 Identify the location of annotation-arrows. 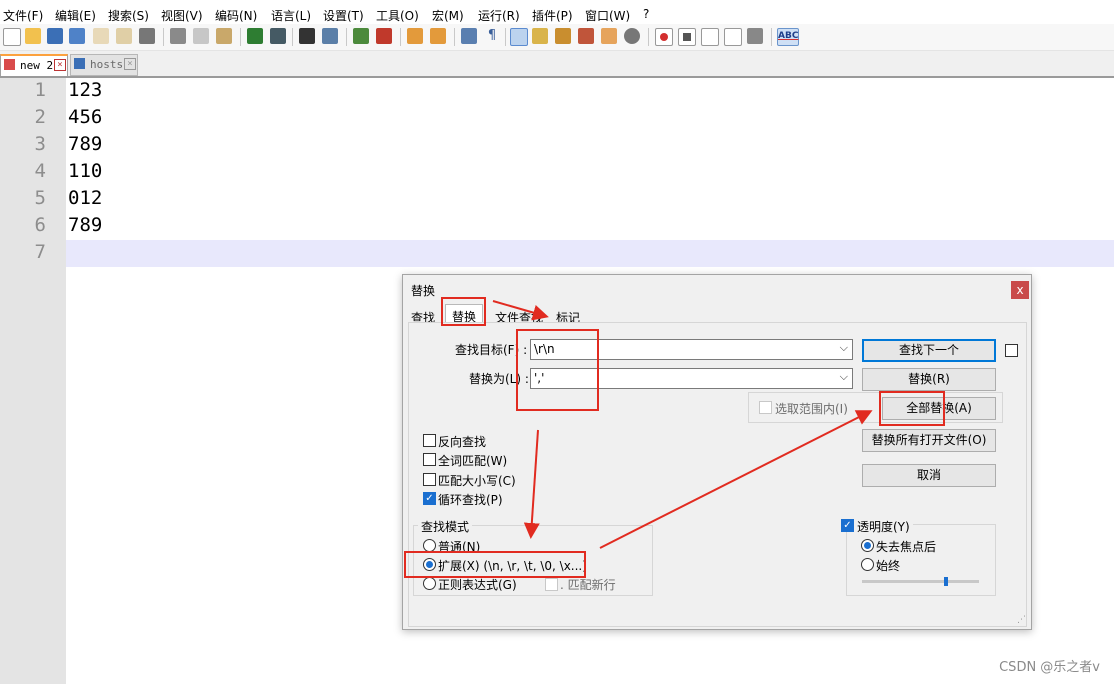
(682, 424).